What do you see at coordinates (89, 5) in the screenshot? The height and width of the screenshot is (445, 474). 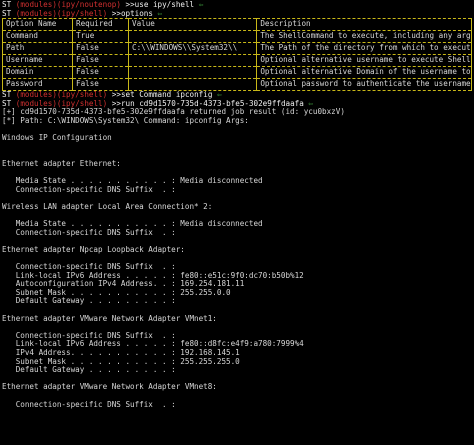 I see `prompt-path: ipy/noutenop` at bounding box center [89, 5].